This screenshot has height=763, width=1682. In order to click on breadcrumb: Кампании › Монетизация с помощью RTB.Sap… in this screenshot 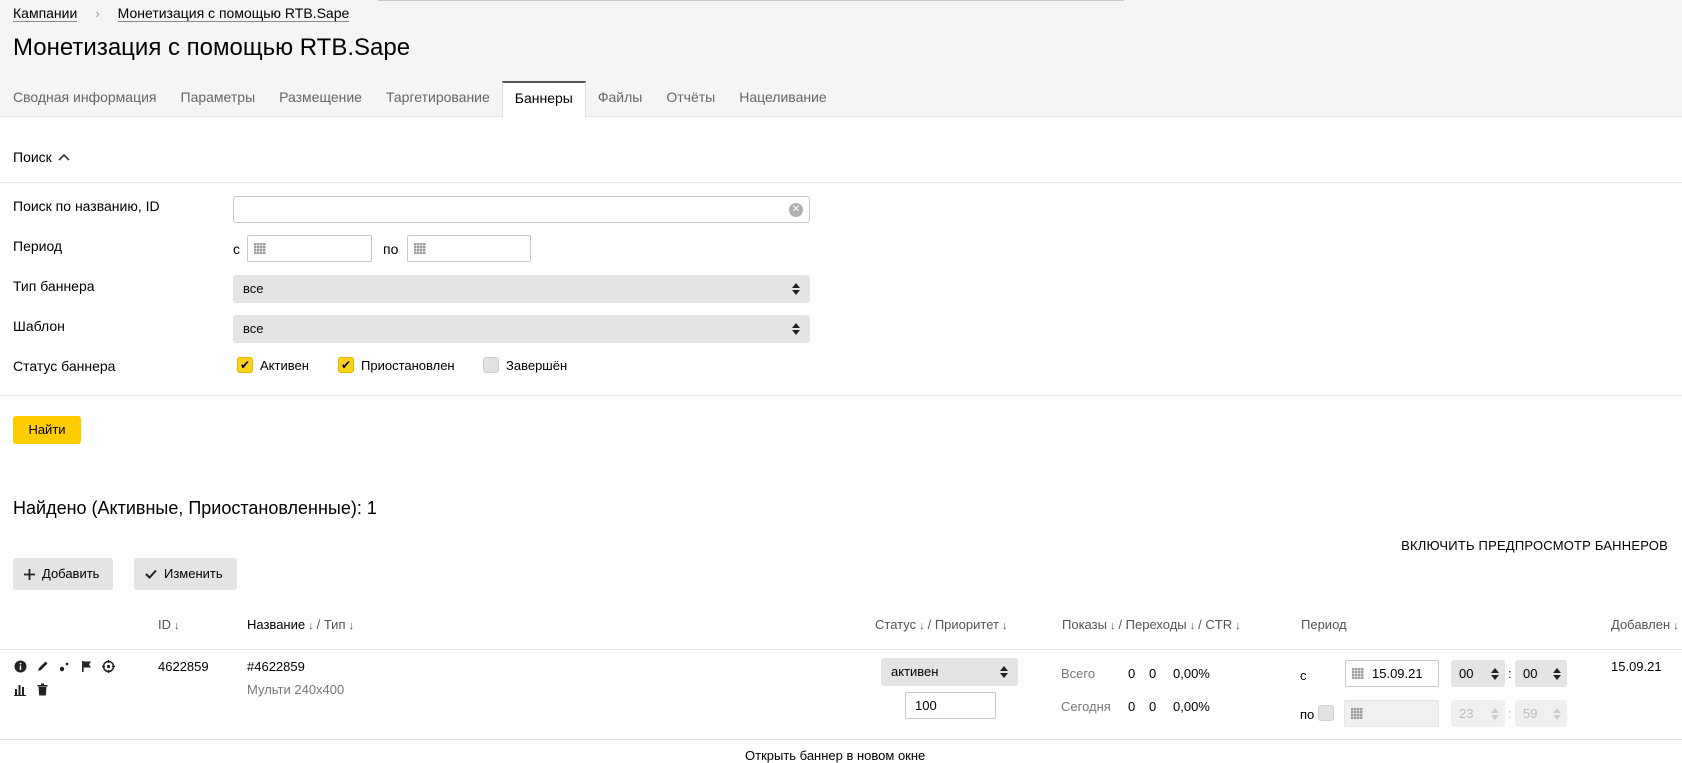, I will do `click(181, 13)`.